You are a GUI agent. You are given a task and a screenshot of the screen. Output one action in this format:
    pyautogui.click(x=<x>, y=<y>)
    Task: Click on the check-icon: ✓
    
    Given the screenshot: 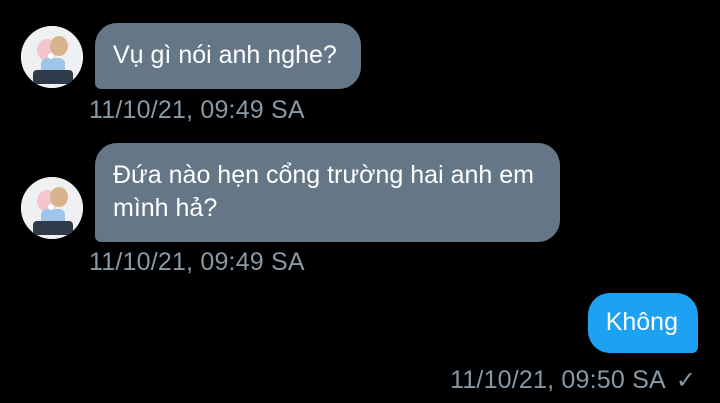 What is the action you would take?
    pyautogui.click(x=685, y=380)
    